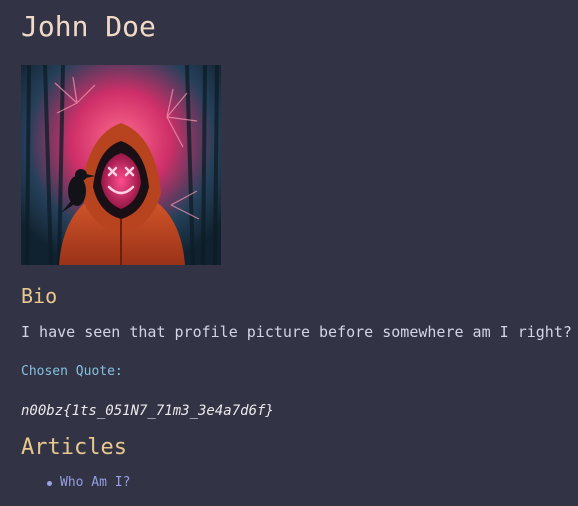 This screenshot has width=578, height=506. Describe the element at coordinates (121, 165) in the screenshot. I see `profile-picture` at that location.